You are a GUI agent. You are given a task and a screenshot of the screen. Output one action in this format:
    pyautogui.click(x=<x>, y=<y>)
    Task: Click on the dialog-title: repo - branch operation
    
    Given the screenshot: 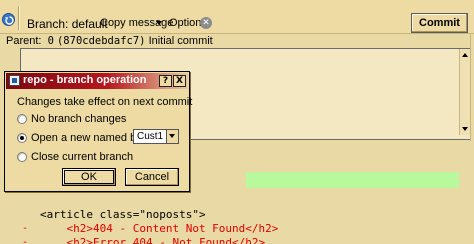 What is the action you would take?
    pyautogui.click(x=85, y=80)
    